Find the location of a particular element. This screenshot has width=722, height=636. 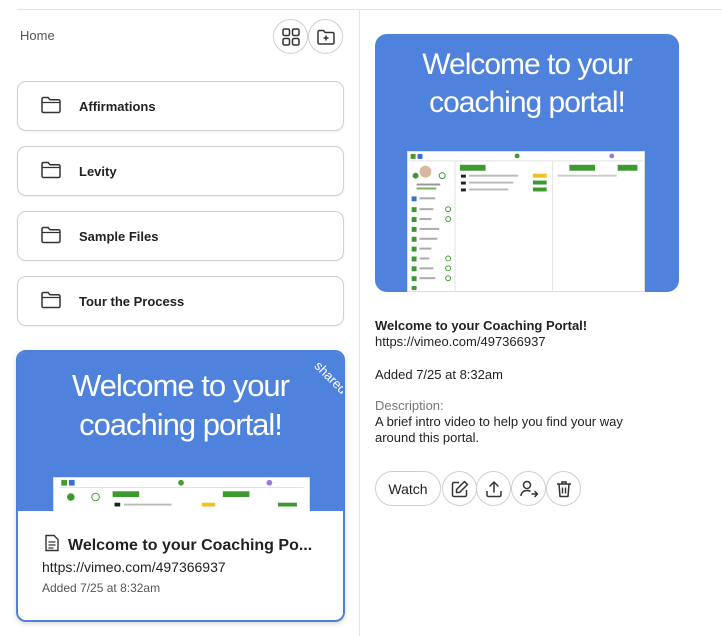

detail-url: https://vimeo.com/497366937 is located at coordinates (460, 341).